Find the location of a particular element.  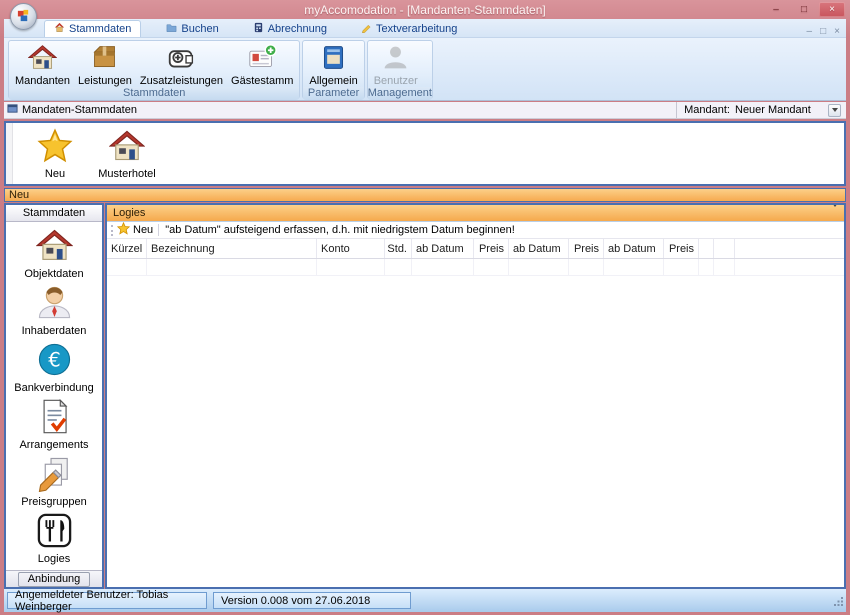

table-empty-row is located at coordinates (475, 267).